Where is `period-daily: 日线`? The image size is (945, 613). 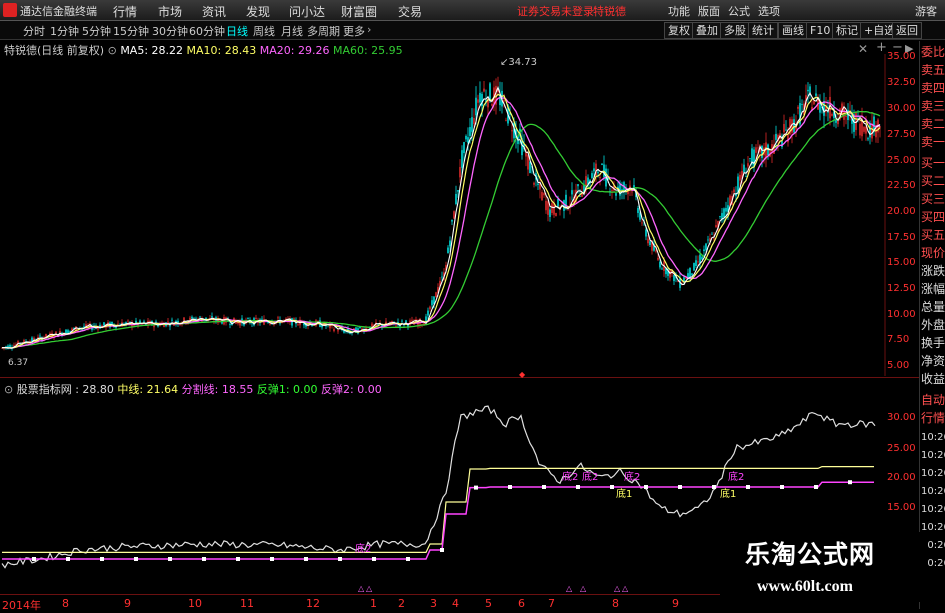 period-daily: 日线 is located at coordinates (237, 31).